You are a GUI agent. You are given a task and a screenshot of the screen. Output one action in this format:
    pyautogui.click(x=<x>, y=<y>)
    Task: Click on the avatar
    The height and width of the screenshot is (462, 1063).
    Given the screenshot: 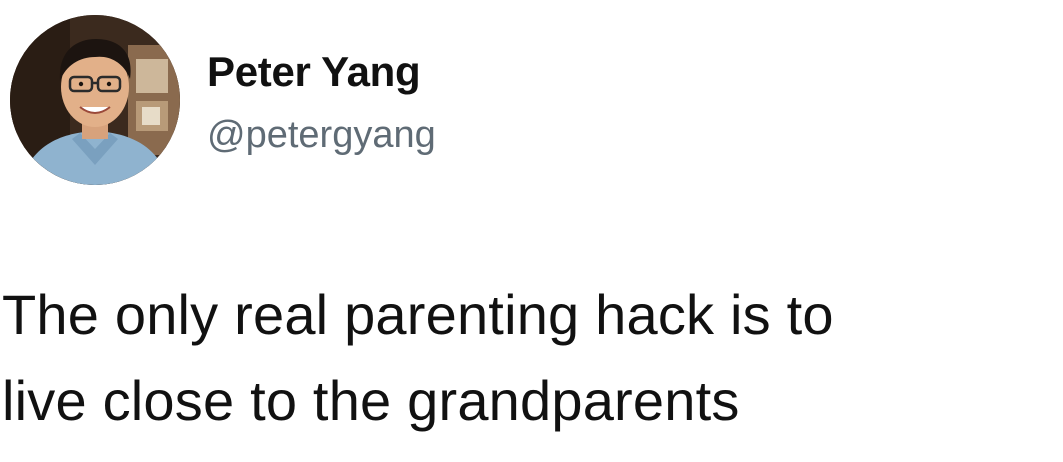 What is the action you would take?
    pyautogui.click(x=95, y=100)
    